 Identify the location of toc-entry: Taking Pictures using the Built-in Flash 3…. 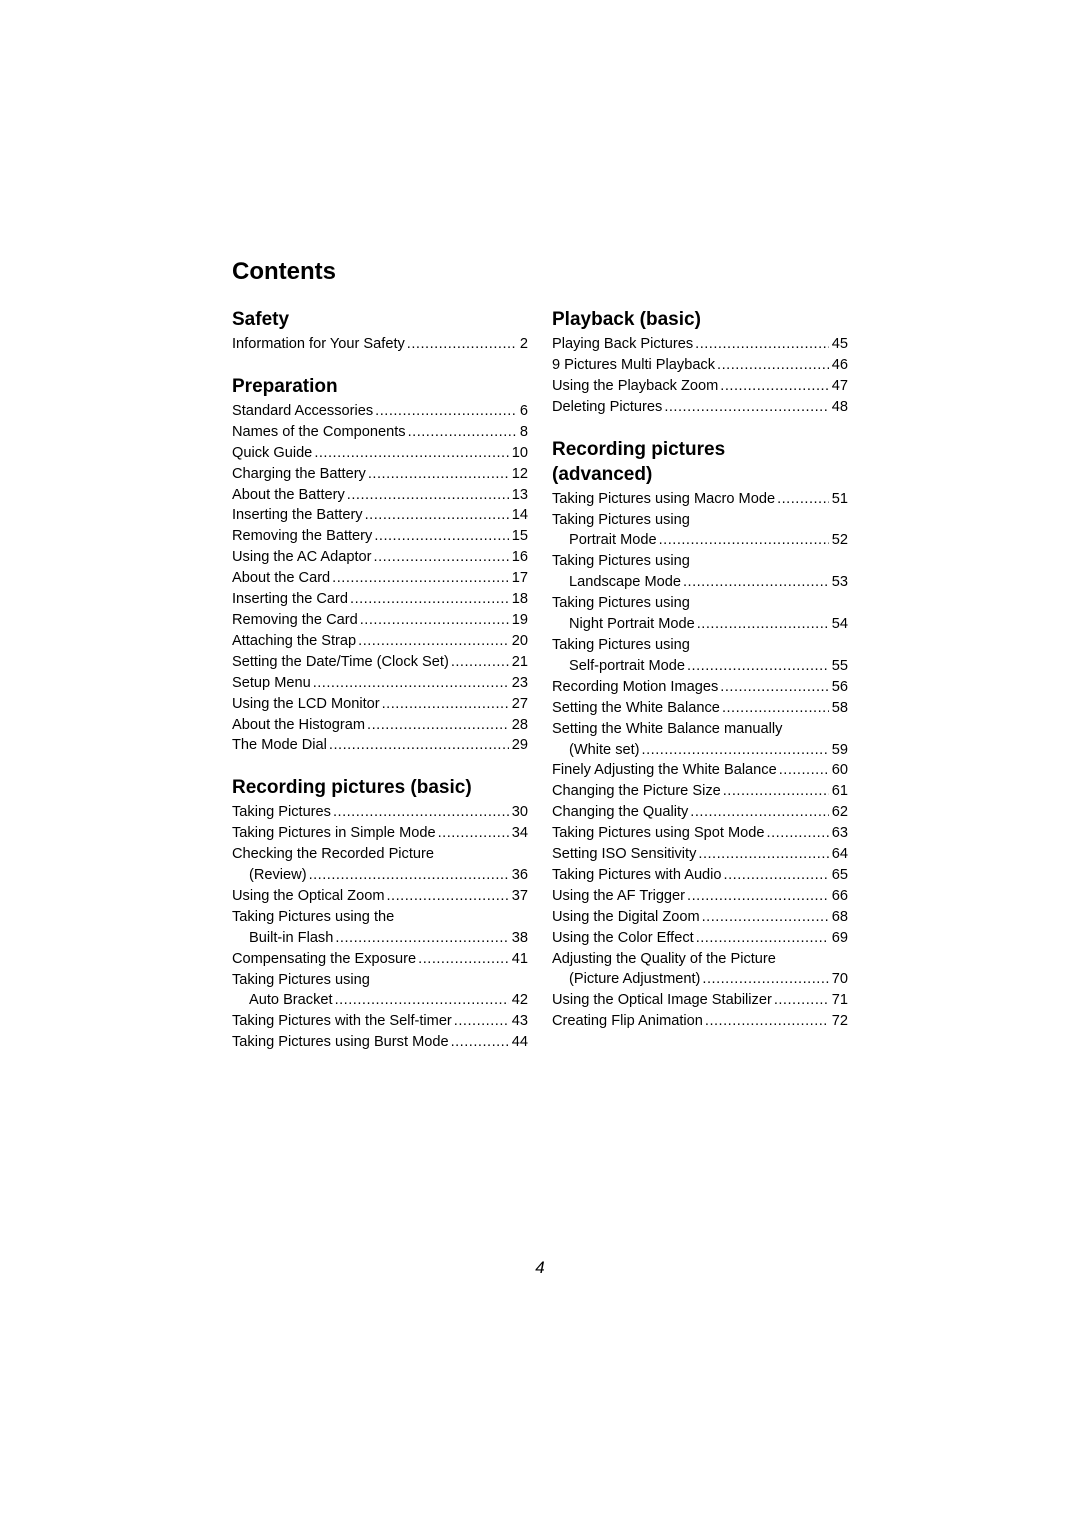
(380, 928).